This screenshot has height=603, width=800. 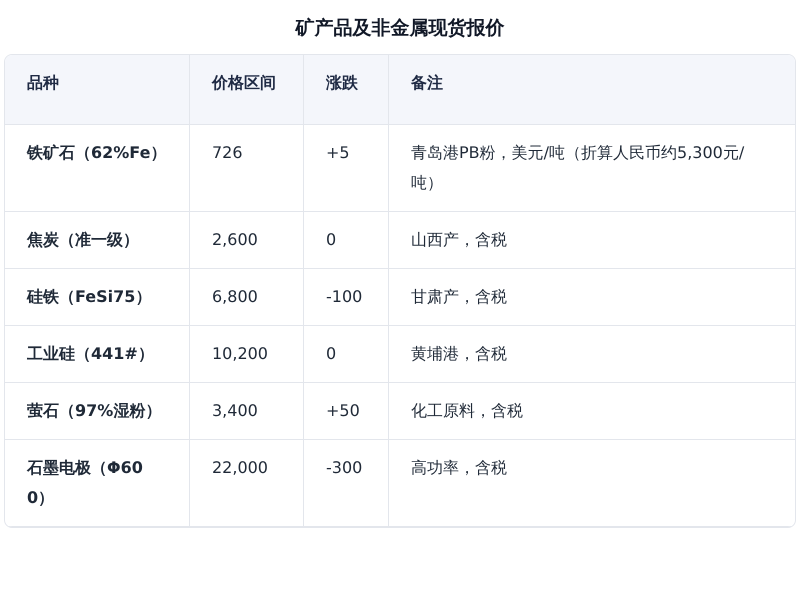 What do you see at coordinates (247, 411) in the screenshot?
I see `table-cell: 3,400` at bounding box center [247, 411].